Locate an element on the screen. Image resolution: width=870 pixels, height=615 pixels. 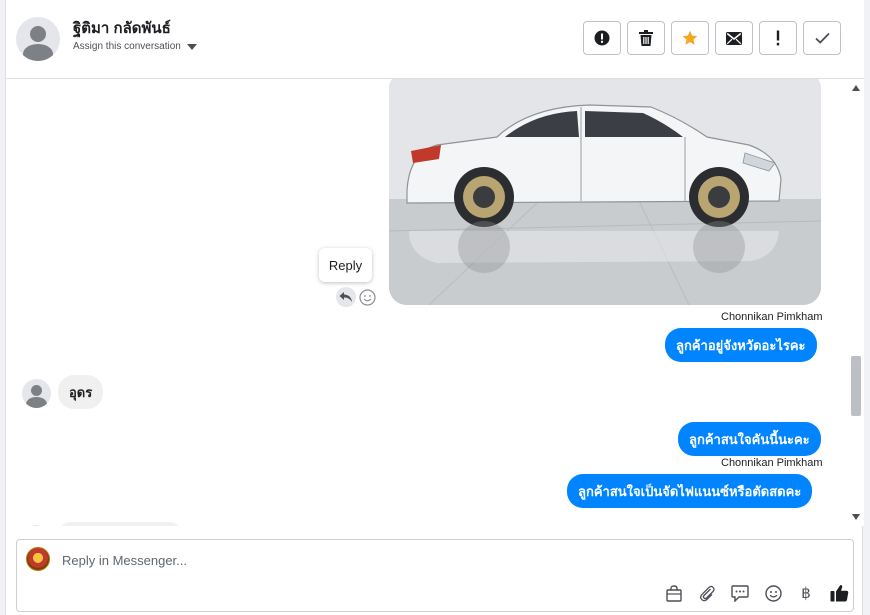
emoji-button is located at coordinates (773, 593).